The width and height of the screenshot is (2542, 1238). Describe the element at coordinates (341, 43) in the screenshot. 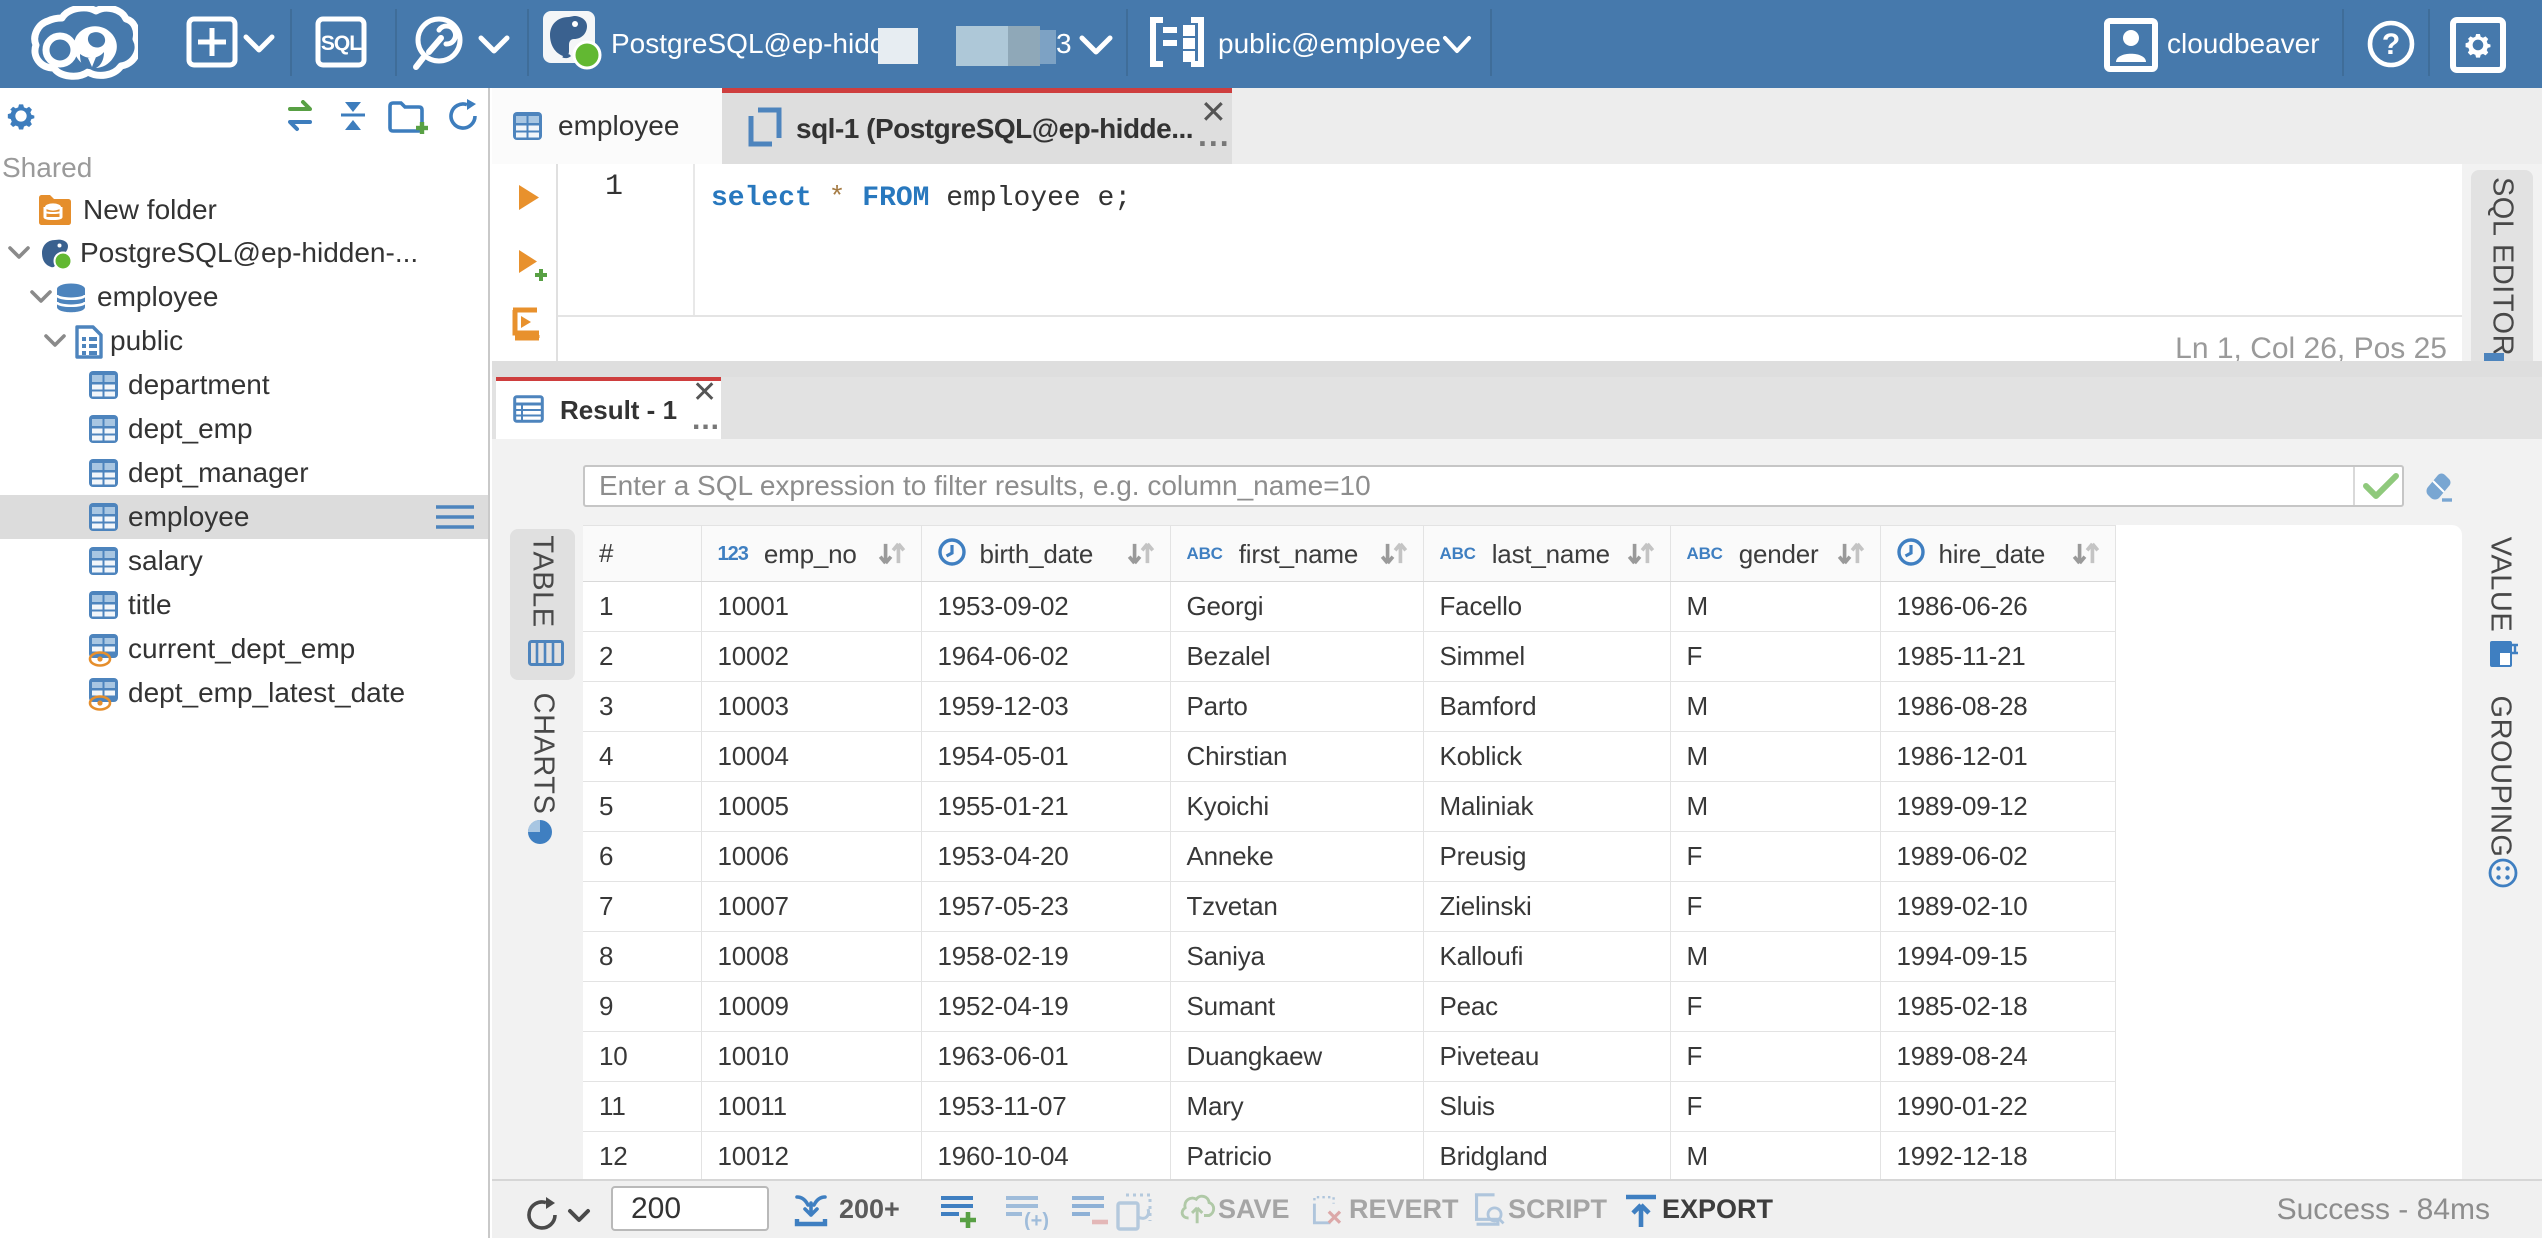

I see `svg-text: SQL` at that location.